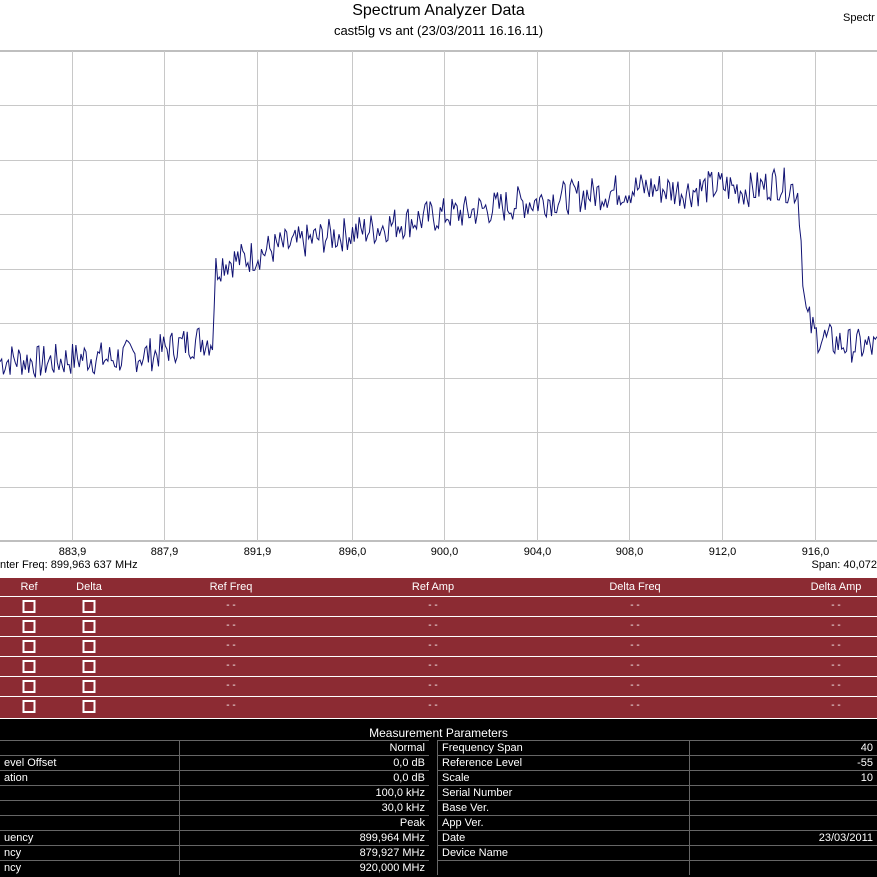 The height and width of the screenshot is (877, 877). I want to click on x-tick-label: 900,0, so click(445, 552).